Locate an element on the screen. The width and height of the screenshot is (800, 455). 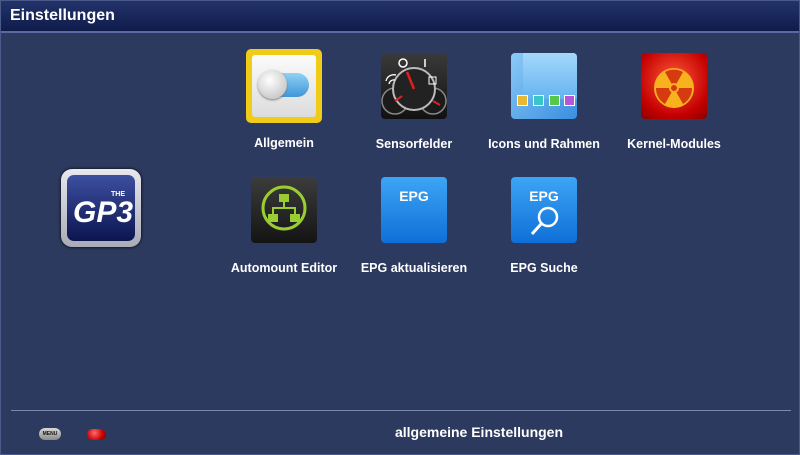
menu-item-kernel-modules: Kernel-Modules is located at coordinates (674, 106).